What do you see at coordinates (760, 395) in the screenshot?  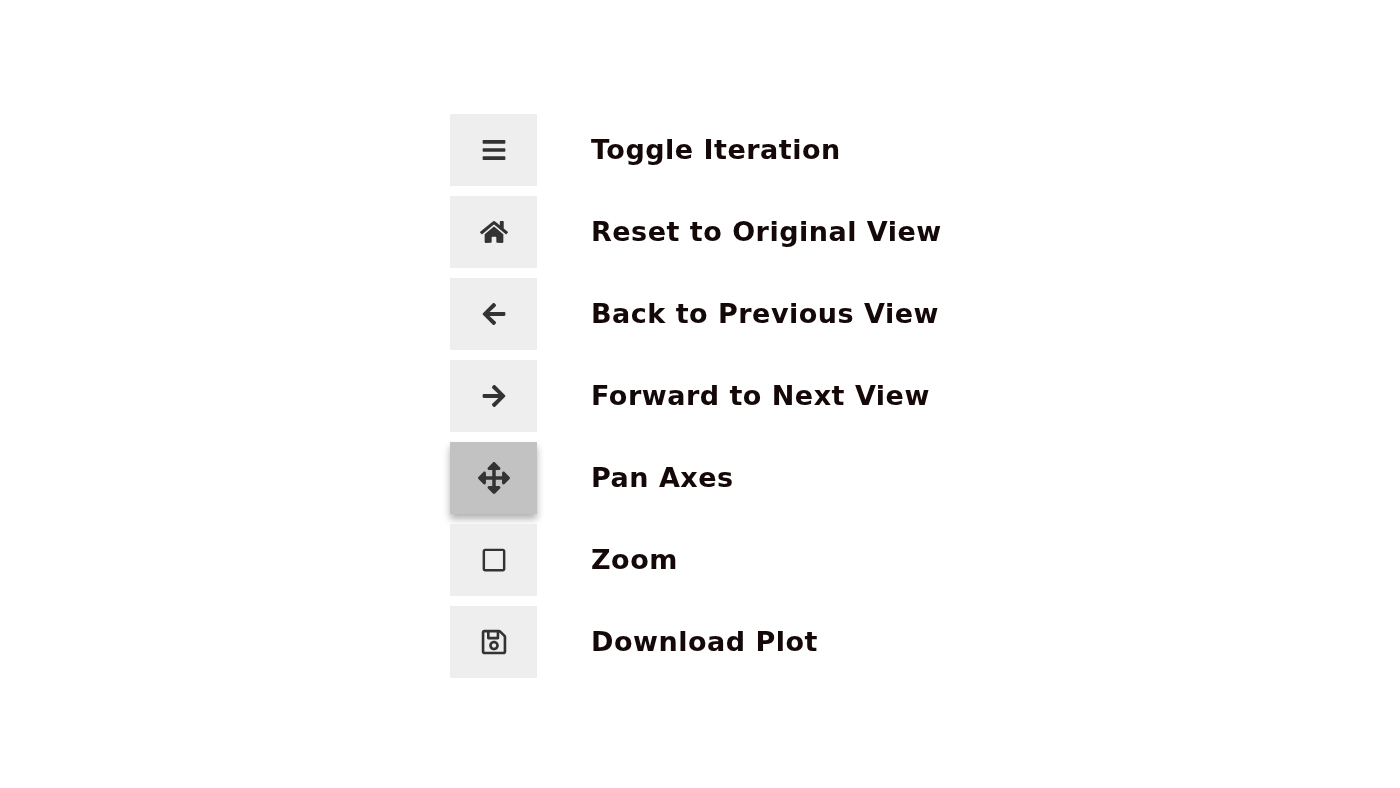 I see `tool-label: Forward to Next View` at bounding box center [760, 395].